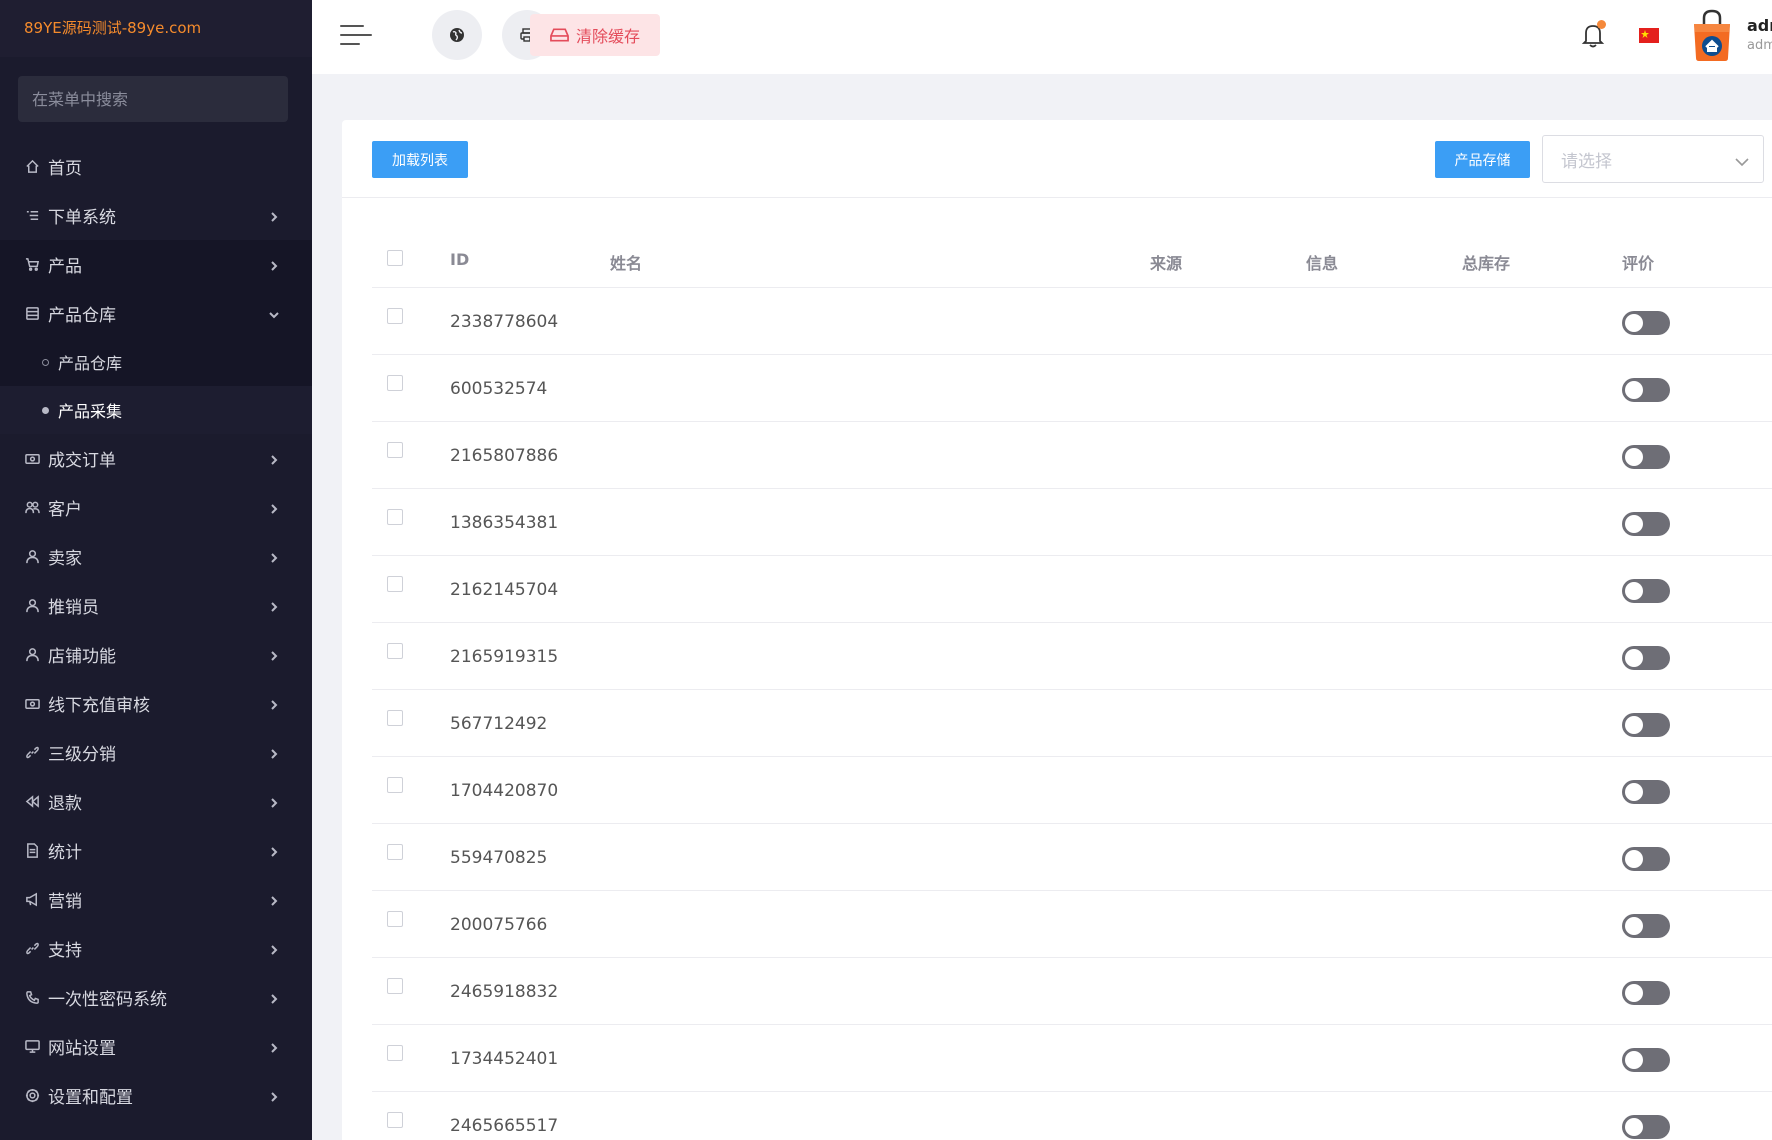 The width and height of the screenshot is (1772, 1140). Describe the element at coordinates (156, 507) in the screenshot. I see `sidebar-item: 客户` at that location.